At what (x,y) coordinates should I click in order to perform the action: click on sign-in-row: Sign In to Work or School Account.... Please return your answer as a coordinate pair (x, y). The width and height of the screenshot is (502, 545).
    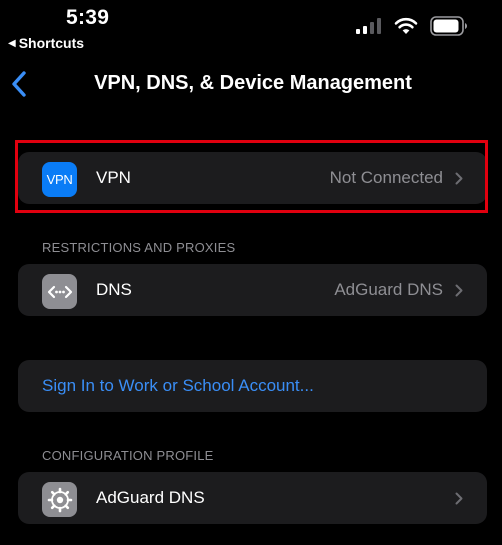
    Looking at the image, I should click on (252, 386).